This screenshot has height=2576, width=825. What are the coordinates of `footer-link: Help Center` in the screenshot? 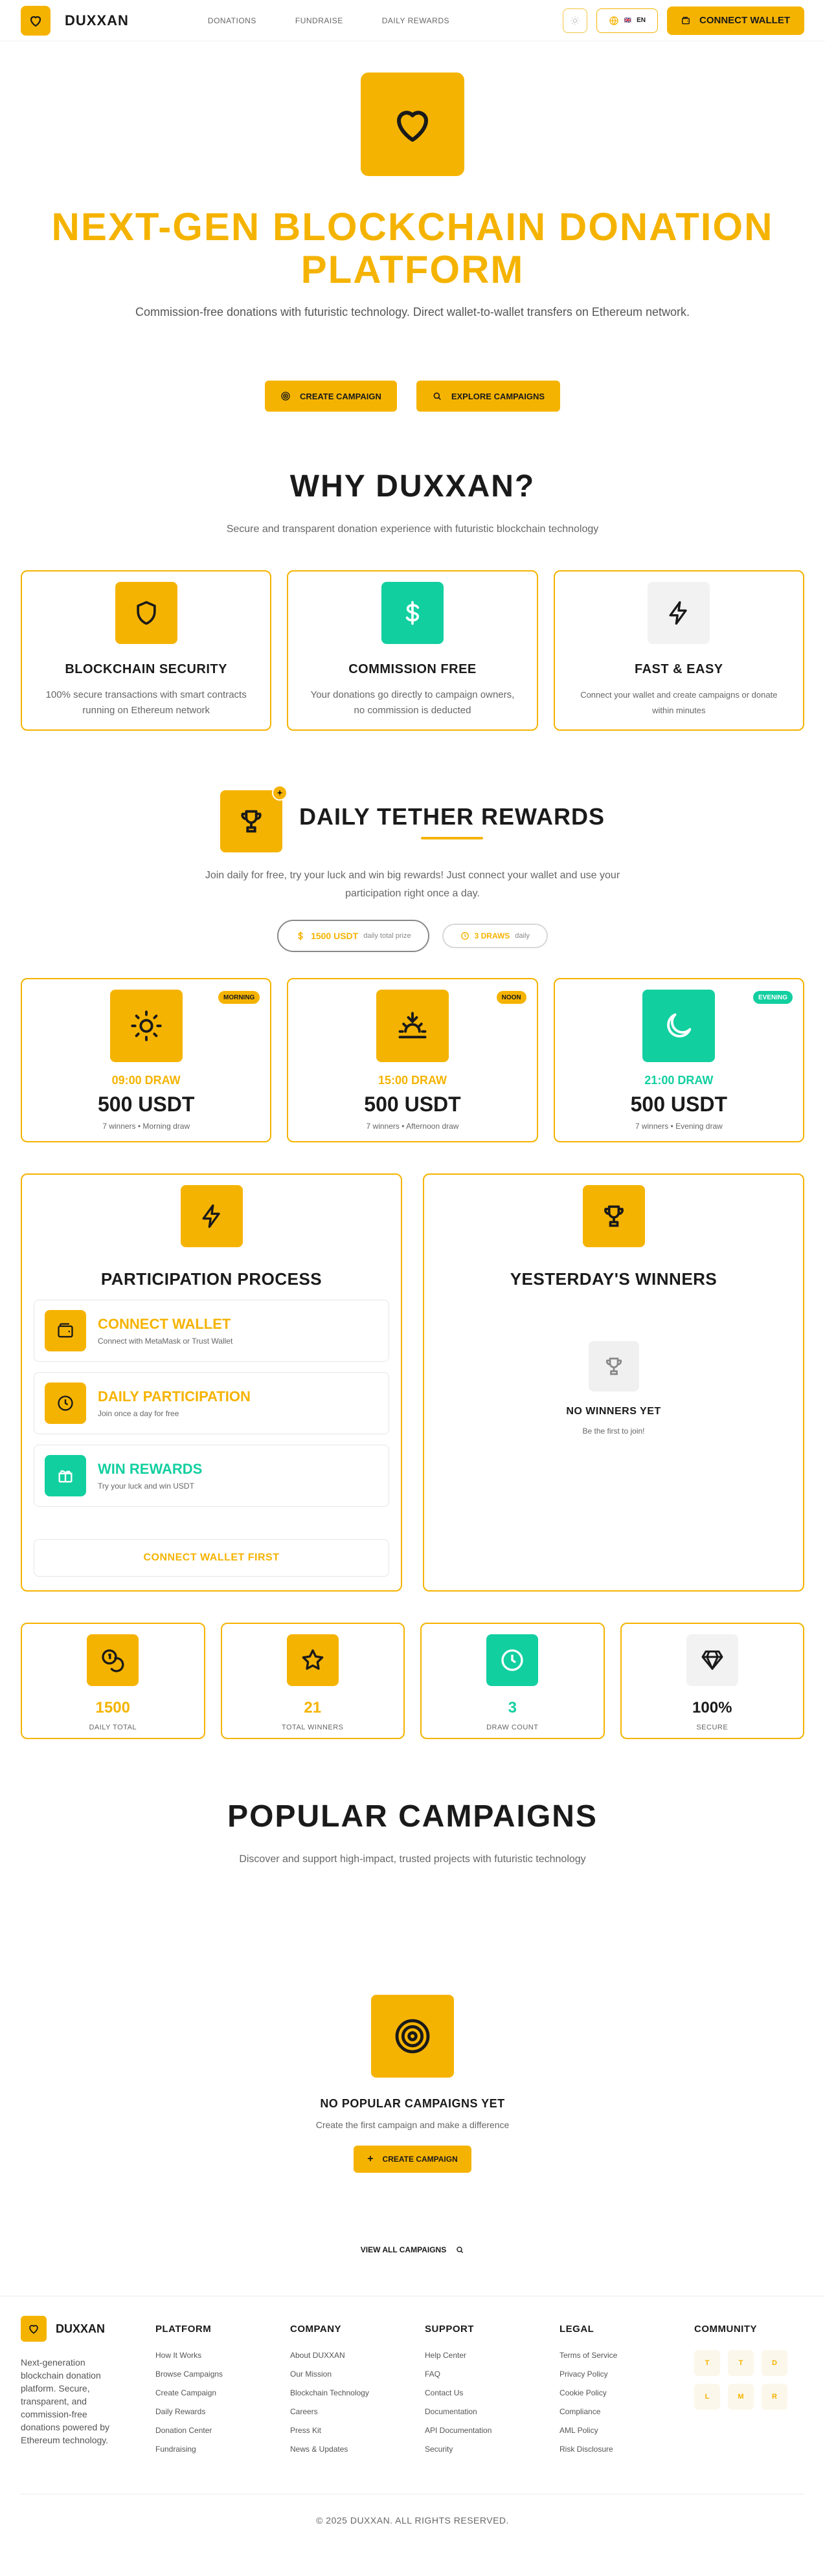 It's located at (492, 2355).